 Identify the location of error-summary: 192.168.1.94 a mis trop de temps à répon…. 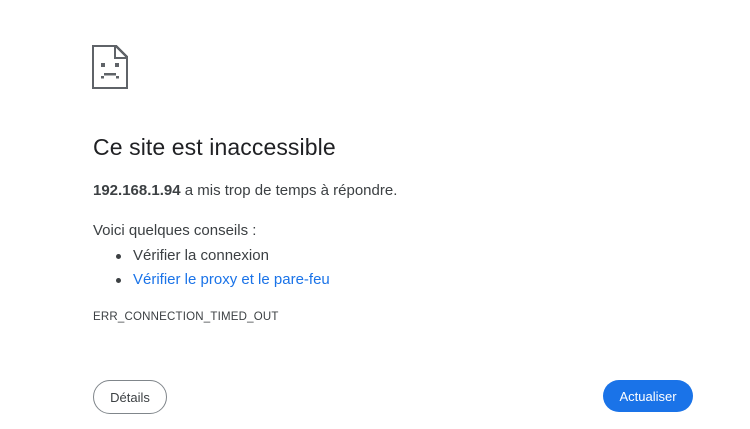
(245, 190).